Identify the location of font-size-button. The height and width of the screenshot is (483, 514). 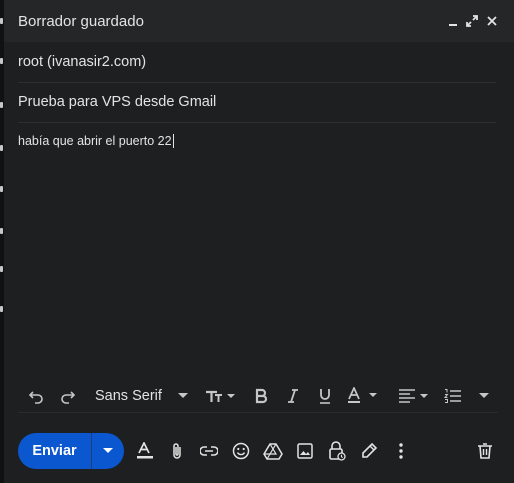
(221, 396).